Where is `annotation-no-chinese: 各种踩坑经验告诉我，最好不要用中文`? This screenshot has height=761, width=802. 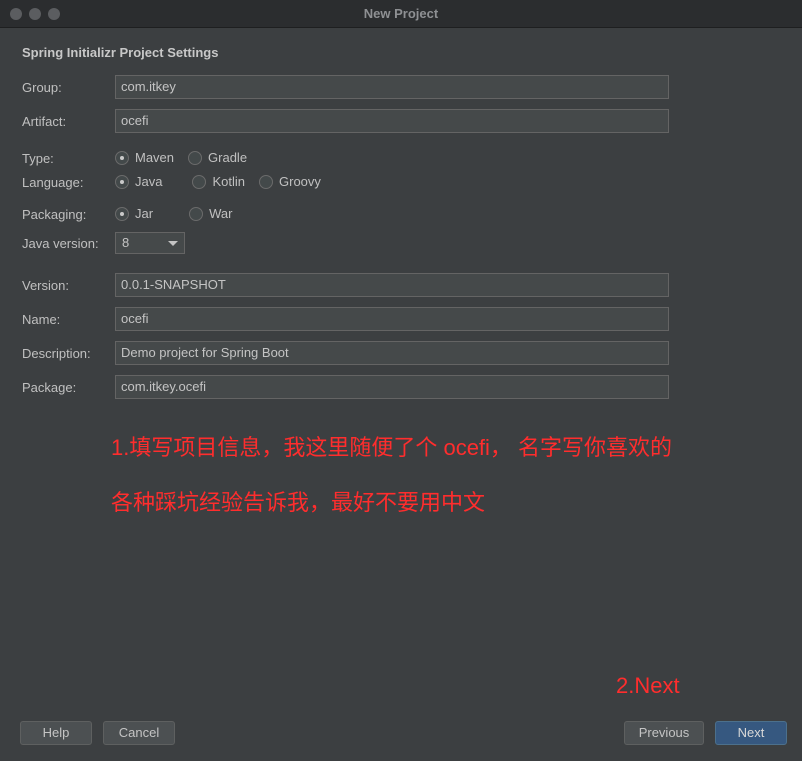
annotation-no-chinese: 各种踩坑经验告诉我，最好不要用中文 is located at coordinates (298, 502).